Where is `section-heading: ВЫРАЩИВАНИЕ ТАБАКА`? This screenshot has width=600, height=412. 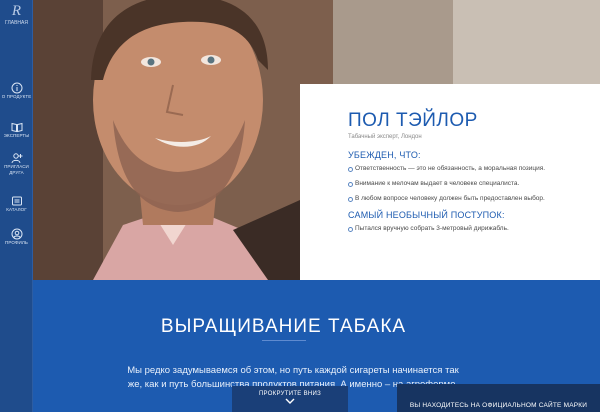
section-heading: ВЫРАЩИВАНИЕ ТАБАКА is located at coordinates (283, 326).